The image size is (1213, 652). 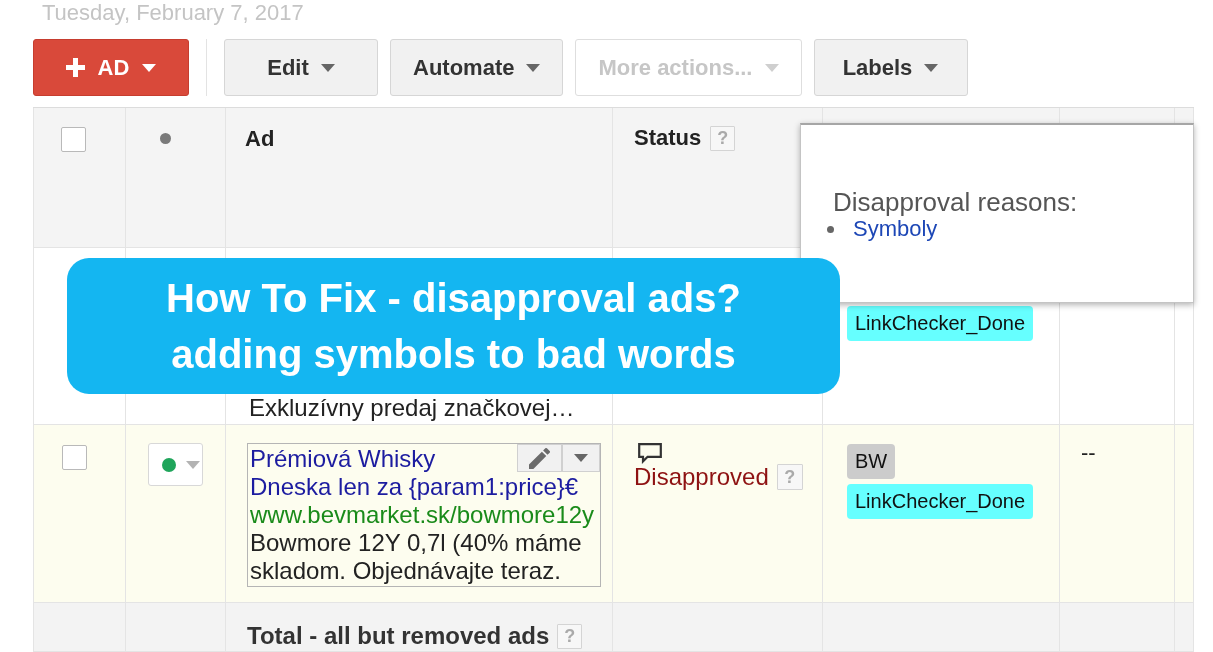 What do you see at coordinates (830, 229) in the screenshot?
I see `bullet-icon` at bounding box center [830, 229].